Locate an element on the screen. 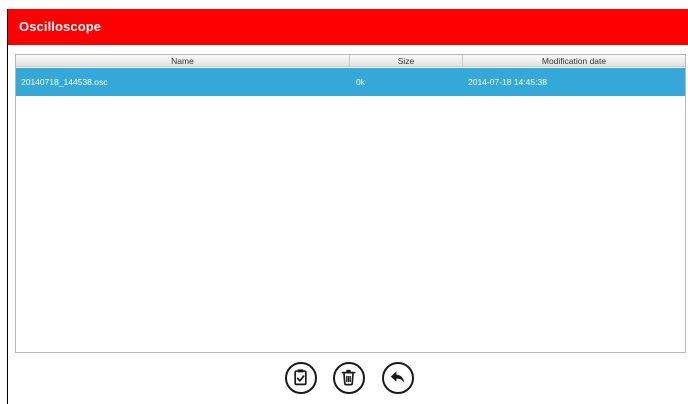 This screenshot has height=404, width=688. clipboard-check-icon is located at coordinates (300, 377).